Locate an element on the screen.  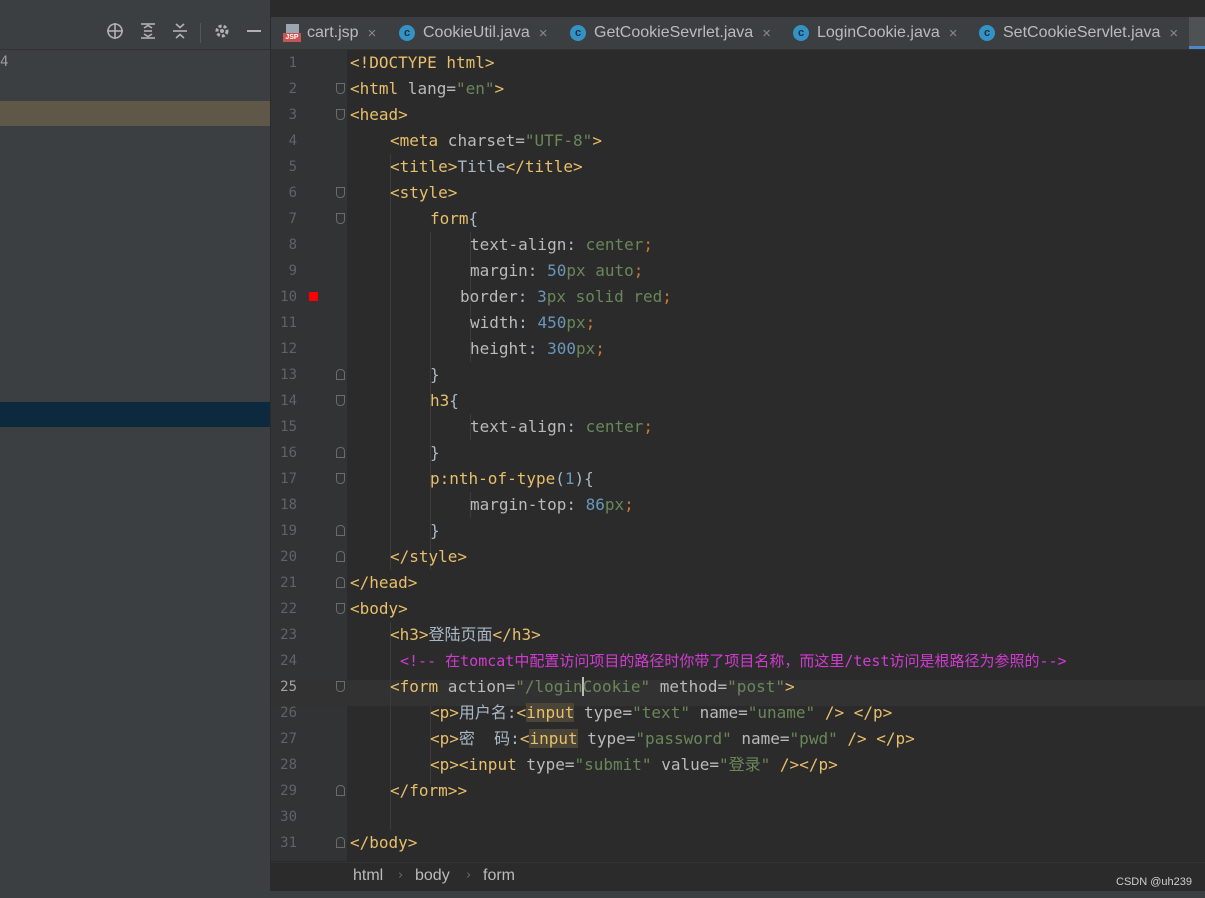
code-line: 22 <body> is located at coordinates (344, 608).